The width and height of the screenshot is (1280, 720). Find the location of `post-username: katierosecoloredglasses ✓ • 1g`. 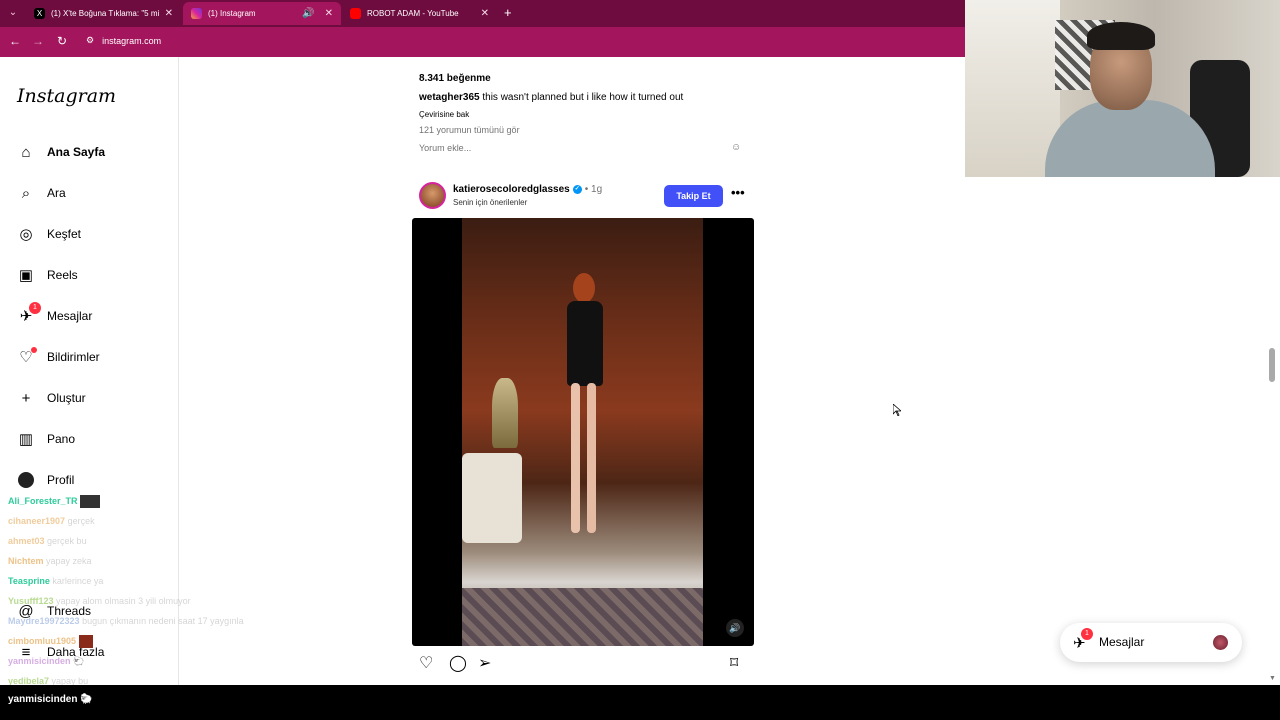

post-username: katierosecoloredglasses ✓ • 1g is located at coordinates (527, 189).